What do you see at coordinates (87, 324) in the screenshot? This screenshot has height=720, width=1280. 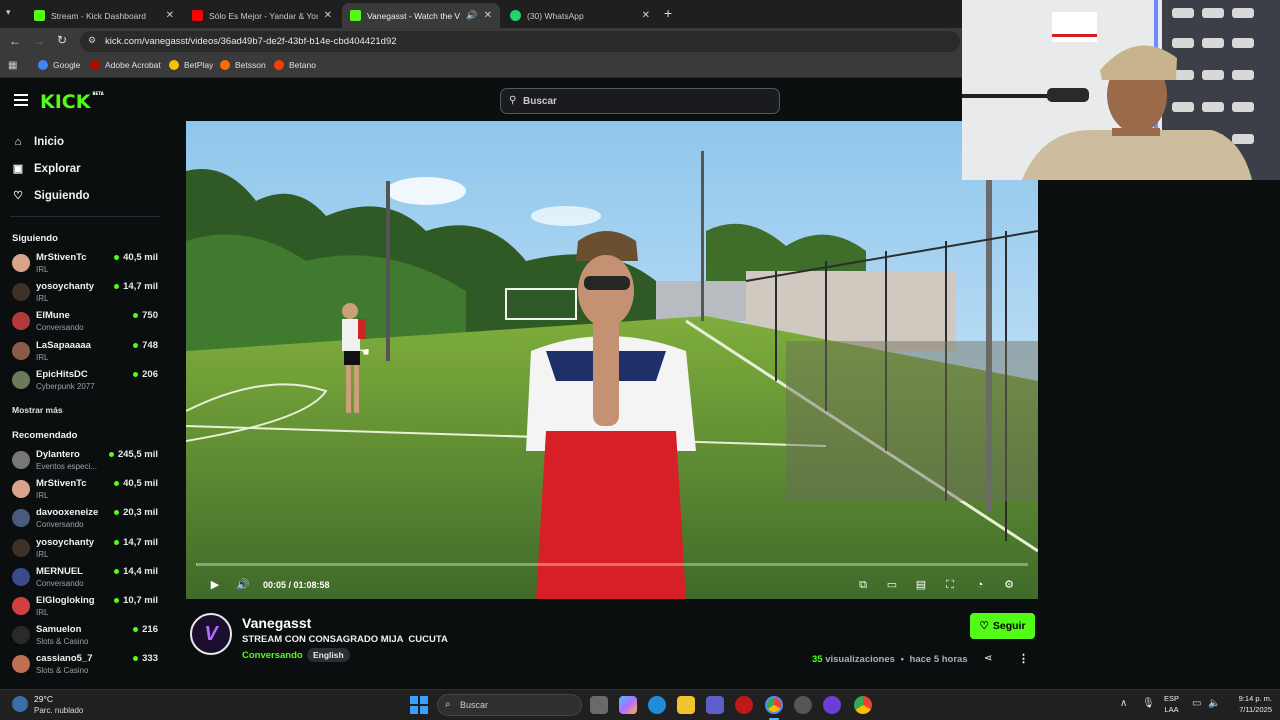 I see `channel-row: ElMune Conversando 750` at bounding box center [87, 324].